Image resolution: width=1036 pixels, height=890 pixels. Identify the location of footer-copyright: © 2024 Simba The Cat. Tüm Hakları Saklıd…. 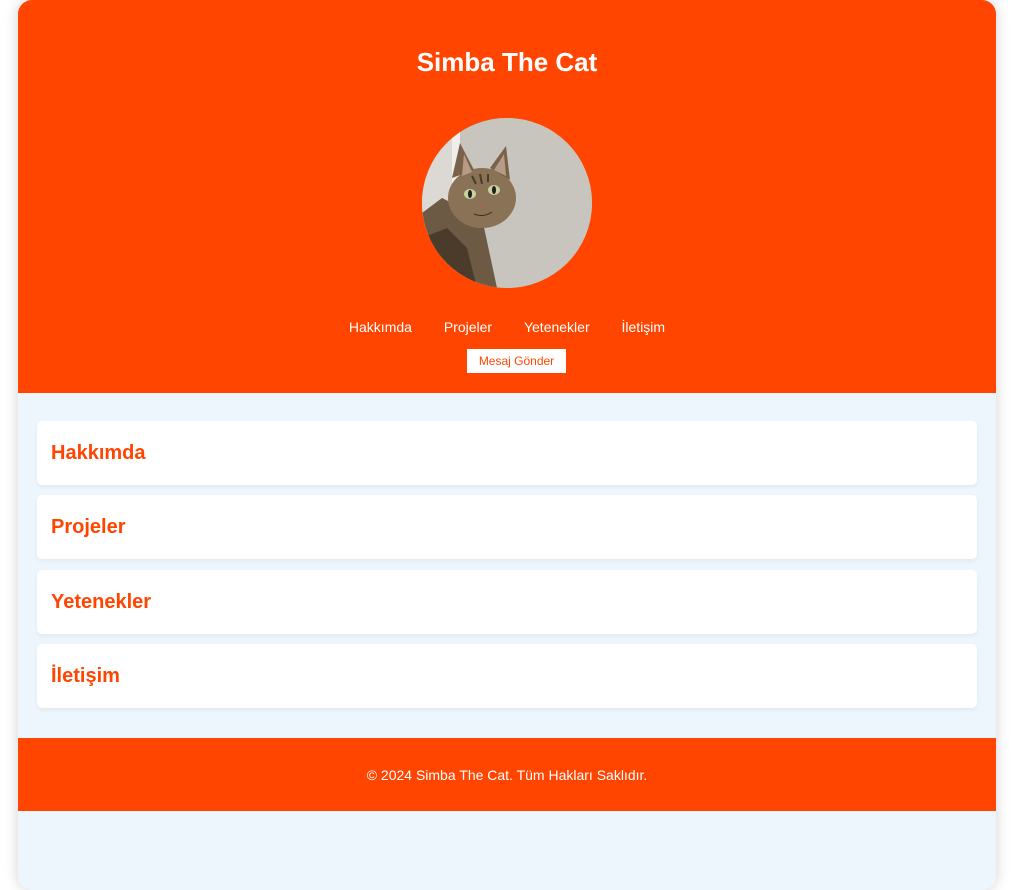
(507, 775).